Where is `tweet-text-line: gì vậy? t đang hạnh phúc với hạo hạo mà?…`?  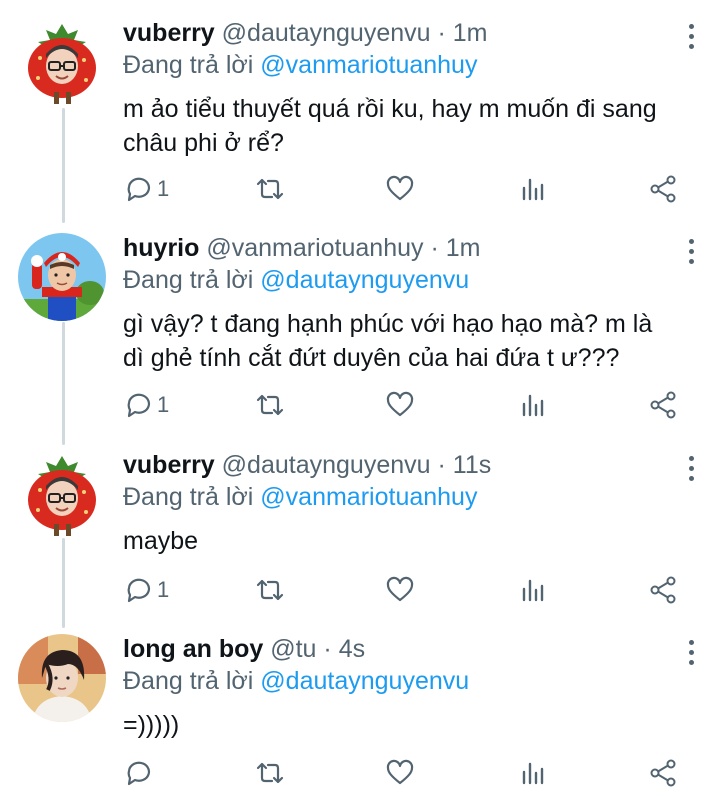 tweet-text-line: gì vậy? t đang hạnh phúc với hạo hạo mà?… is located at coordinates (388, 324).